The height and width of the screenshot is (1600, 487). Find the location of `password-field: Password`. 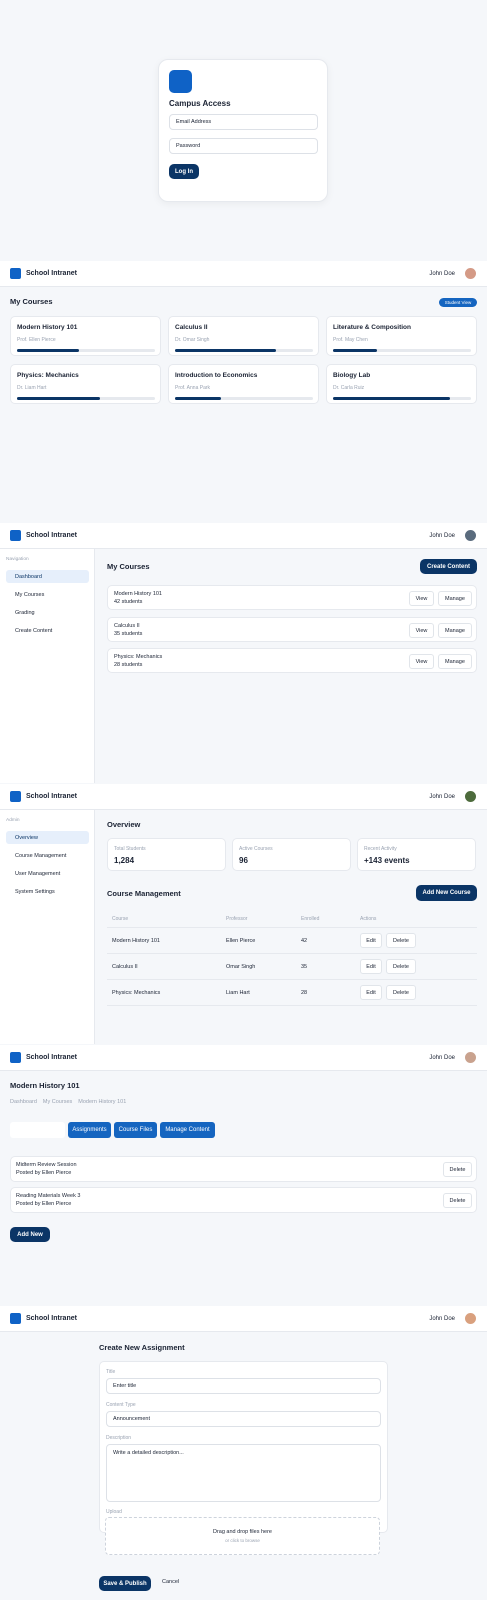

password-field: Password is located at coordinates (243, 146).